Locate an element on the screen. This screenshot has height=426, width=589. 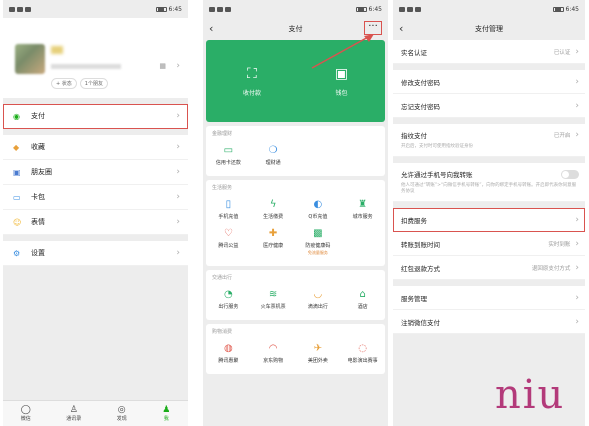
phone-transfer-toggle is located at coordinates (570, 174).